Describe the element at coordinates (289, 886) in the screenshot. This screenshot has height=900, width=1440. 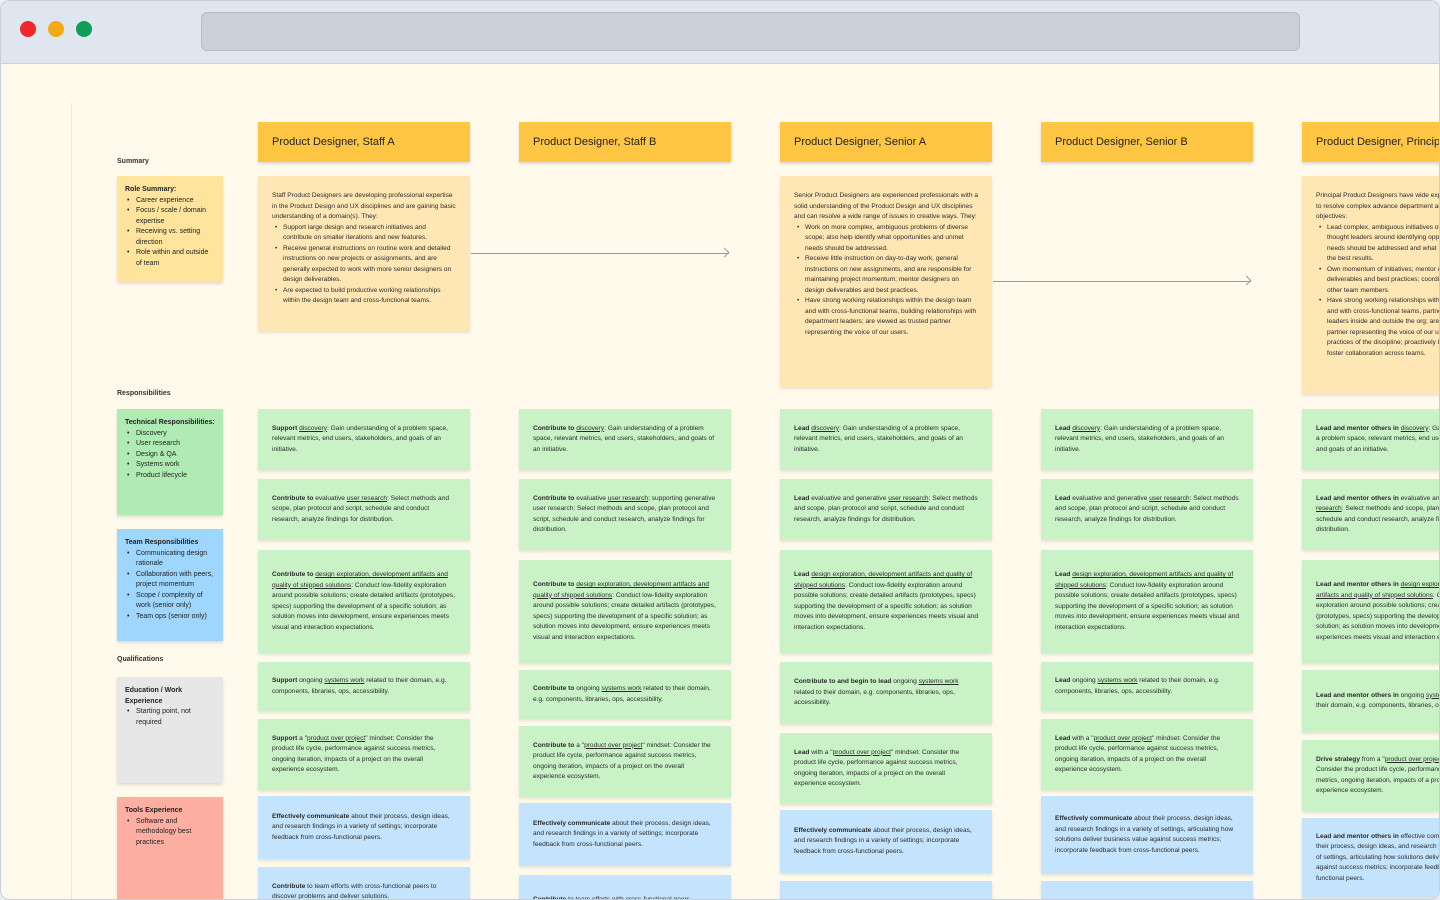
I see `card-lead-verb: Contribute` at that location.